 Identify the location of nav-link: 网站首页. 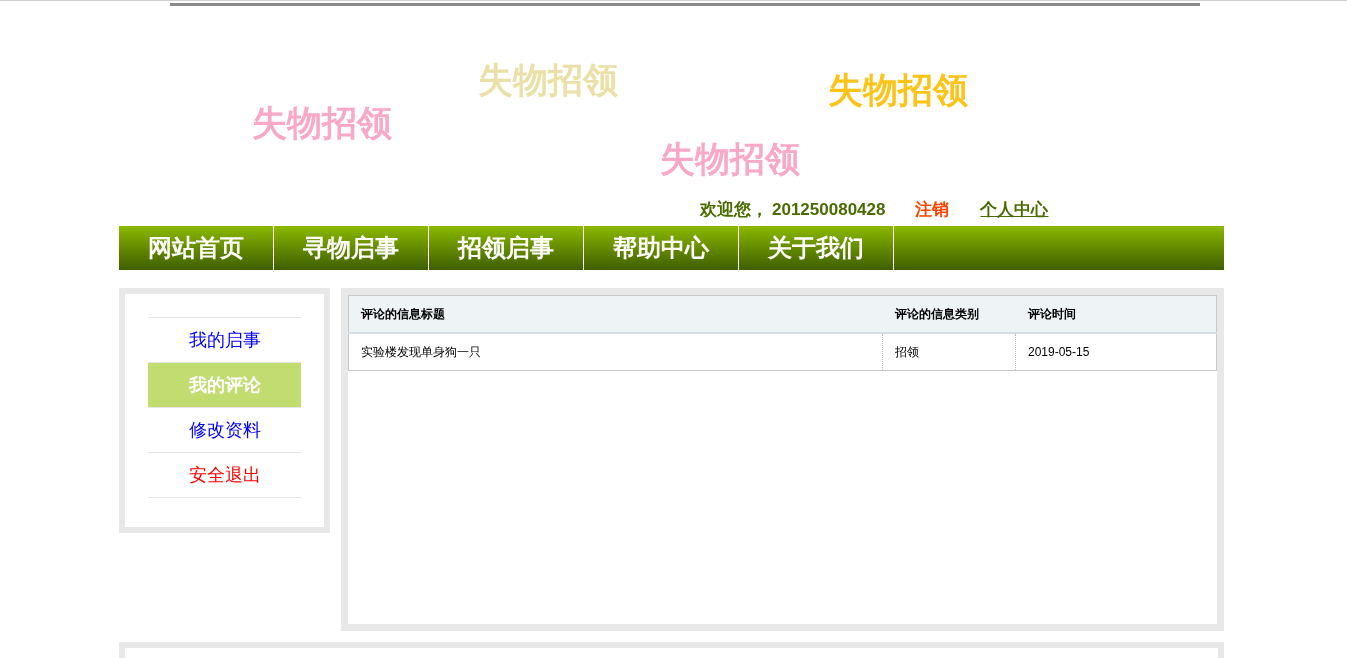
(196, 248).